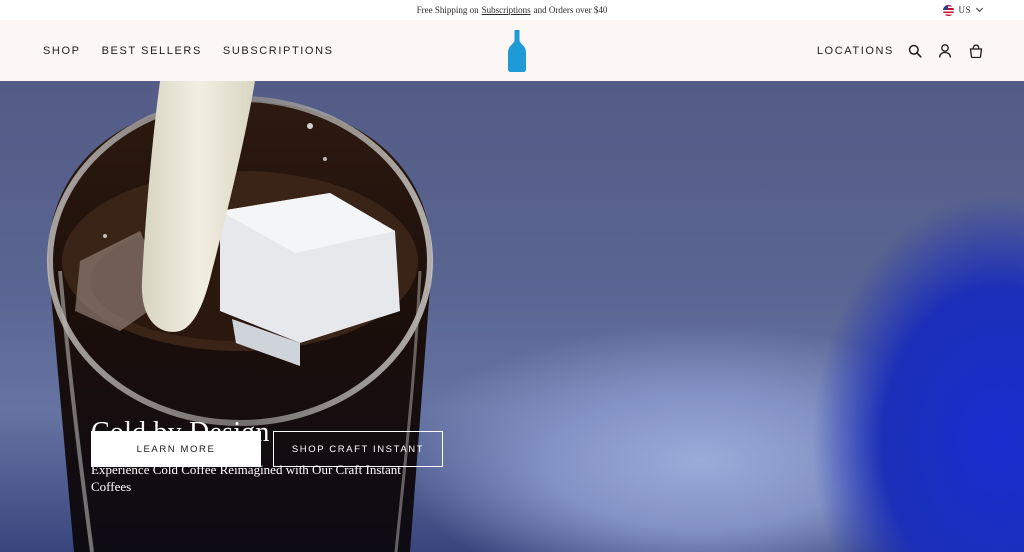 This screenshot has height=552, width=1024. What do you see at coordinates (447, 10) in the screenshot?
I see `promo-text-before: Free Shipping on` at bounding box center [447, 10].